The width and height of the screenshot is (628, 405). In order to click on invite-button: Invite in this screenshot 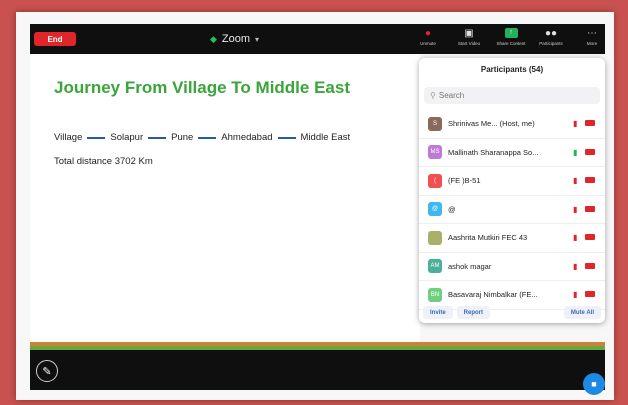, I will do `click(438, 312)`.